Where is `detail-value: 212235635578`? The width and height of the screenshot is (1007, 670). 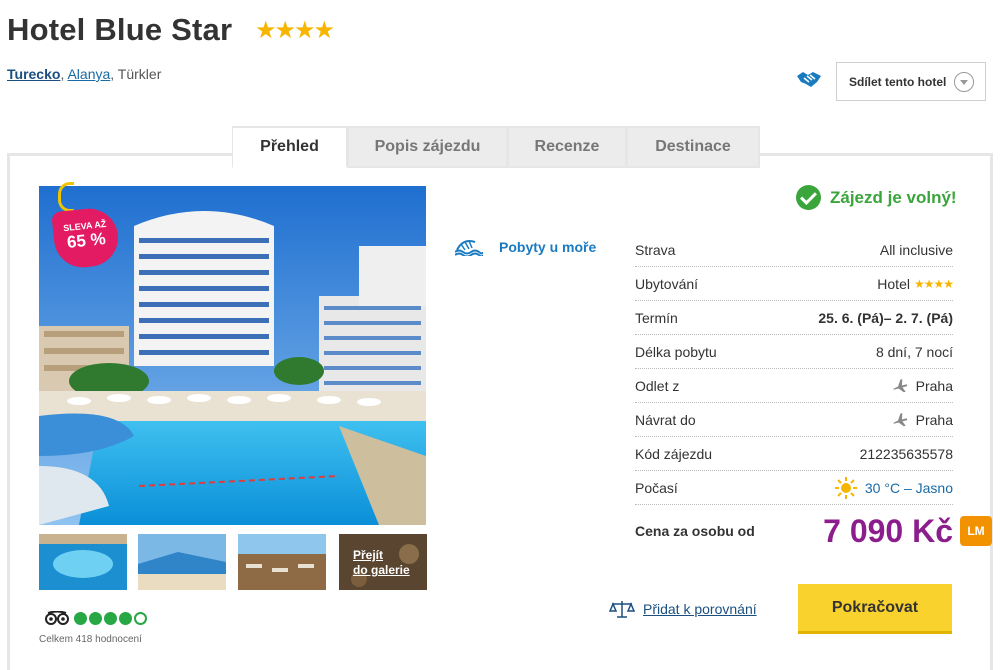 detail-value: 212235635578 is located at coordinates (906, 453).